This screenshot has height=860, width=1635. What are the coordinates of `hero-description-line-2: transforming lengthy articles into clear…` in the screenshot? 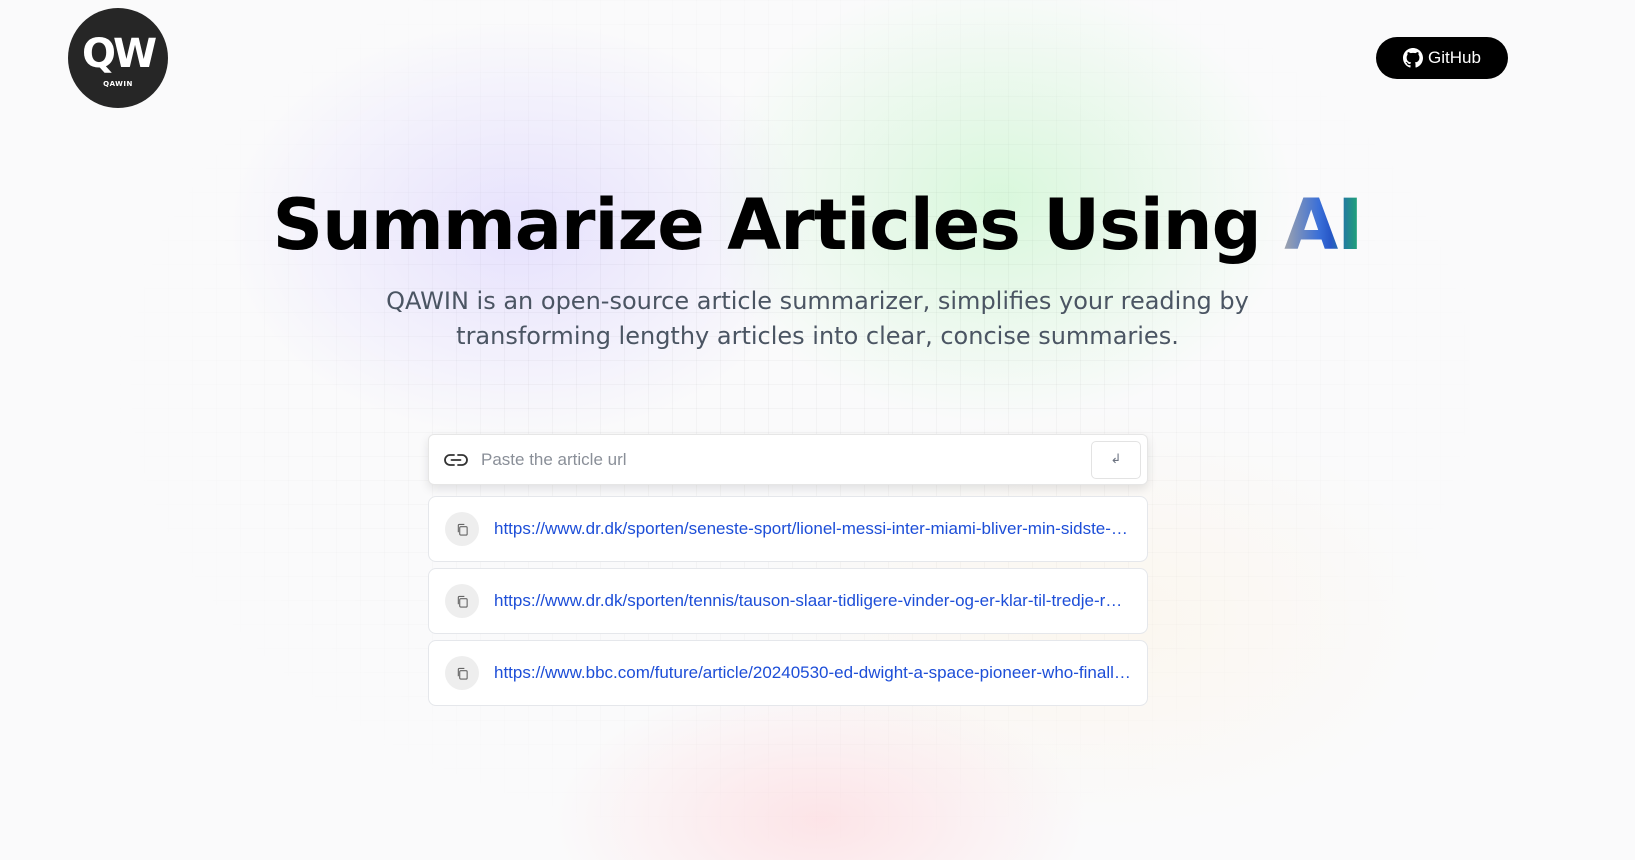 It's located at (817, 336).